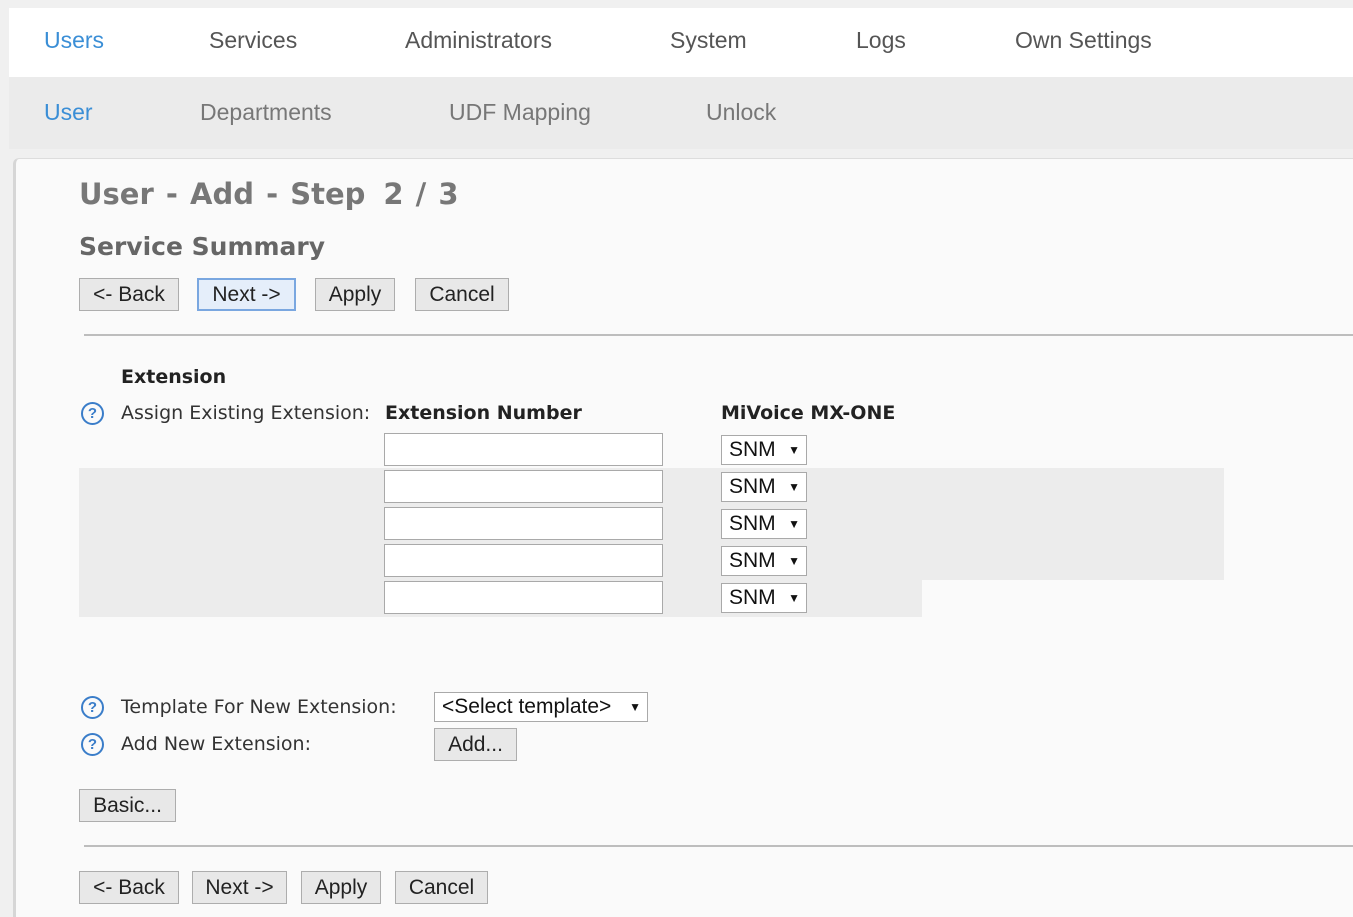 The image size is (1353, 917). I want to click on nav-logs: Logs, so click(881, 40).